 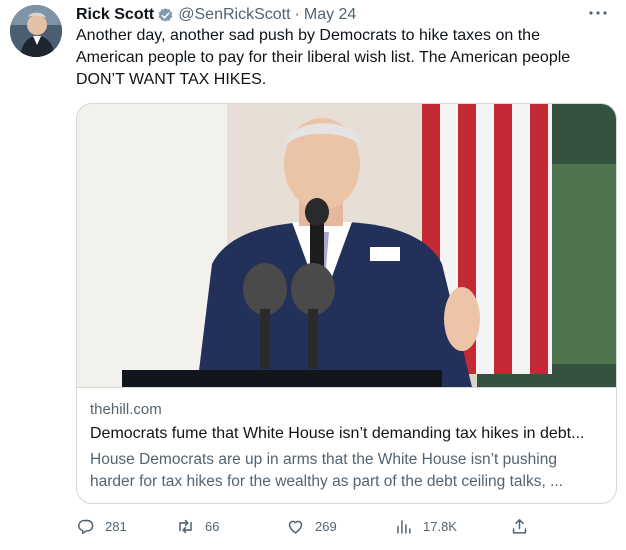 I want to click on author-name: Rick Scott, so click(x=115, y=15).